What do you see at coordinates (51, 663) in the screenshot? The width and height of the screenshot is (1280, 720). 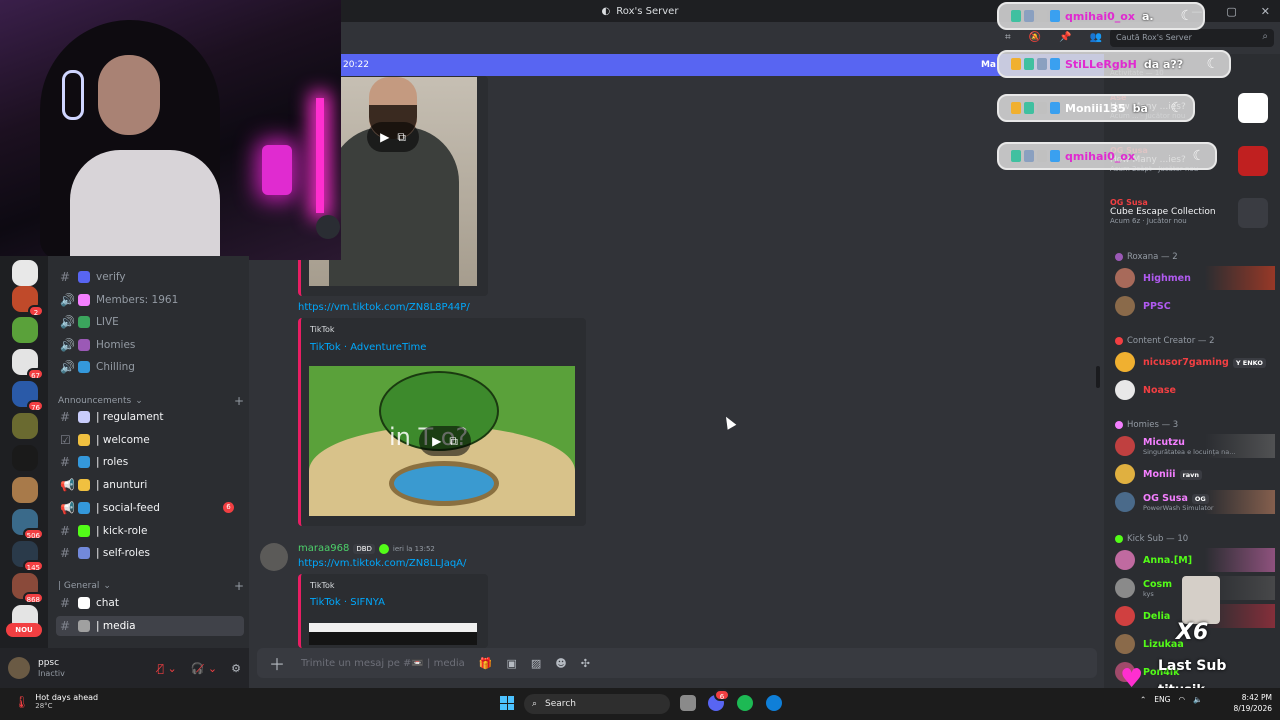 I see `user-name: ppsc` at bounding box center [51, 663].